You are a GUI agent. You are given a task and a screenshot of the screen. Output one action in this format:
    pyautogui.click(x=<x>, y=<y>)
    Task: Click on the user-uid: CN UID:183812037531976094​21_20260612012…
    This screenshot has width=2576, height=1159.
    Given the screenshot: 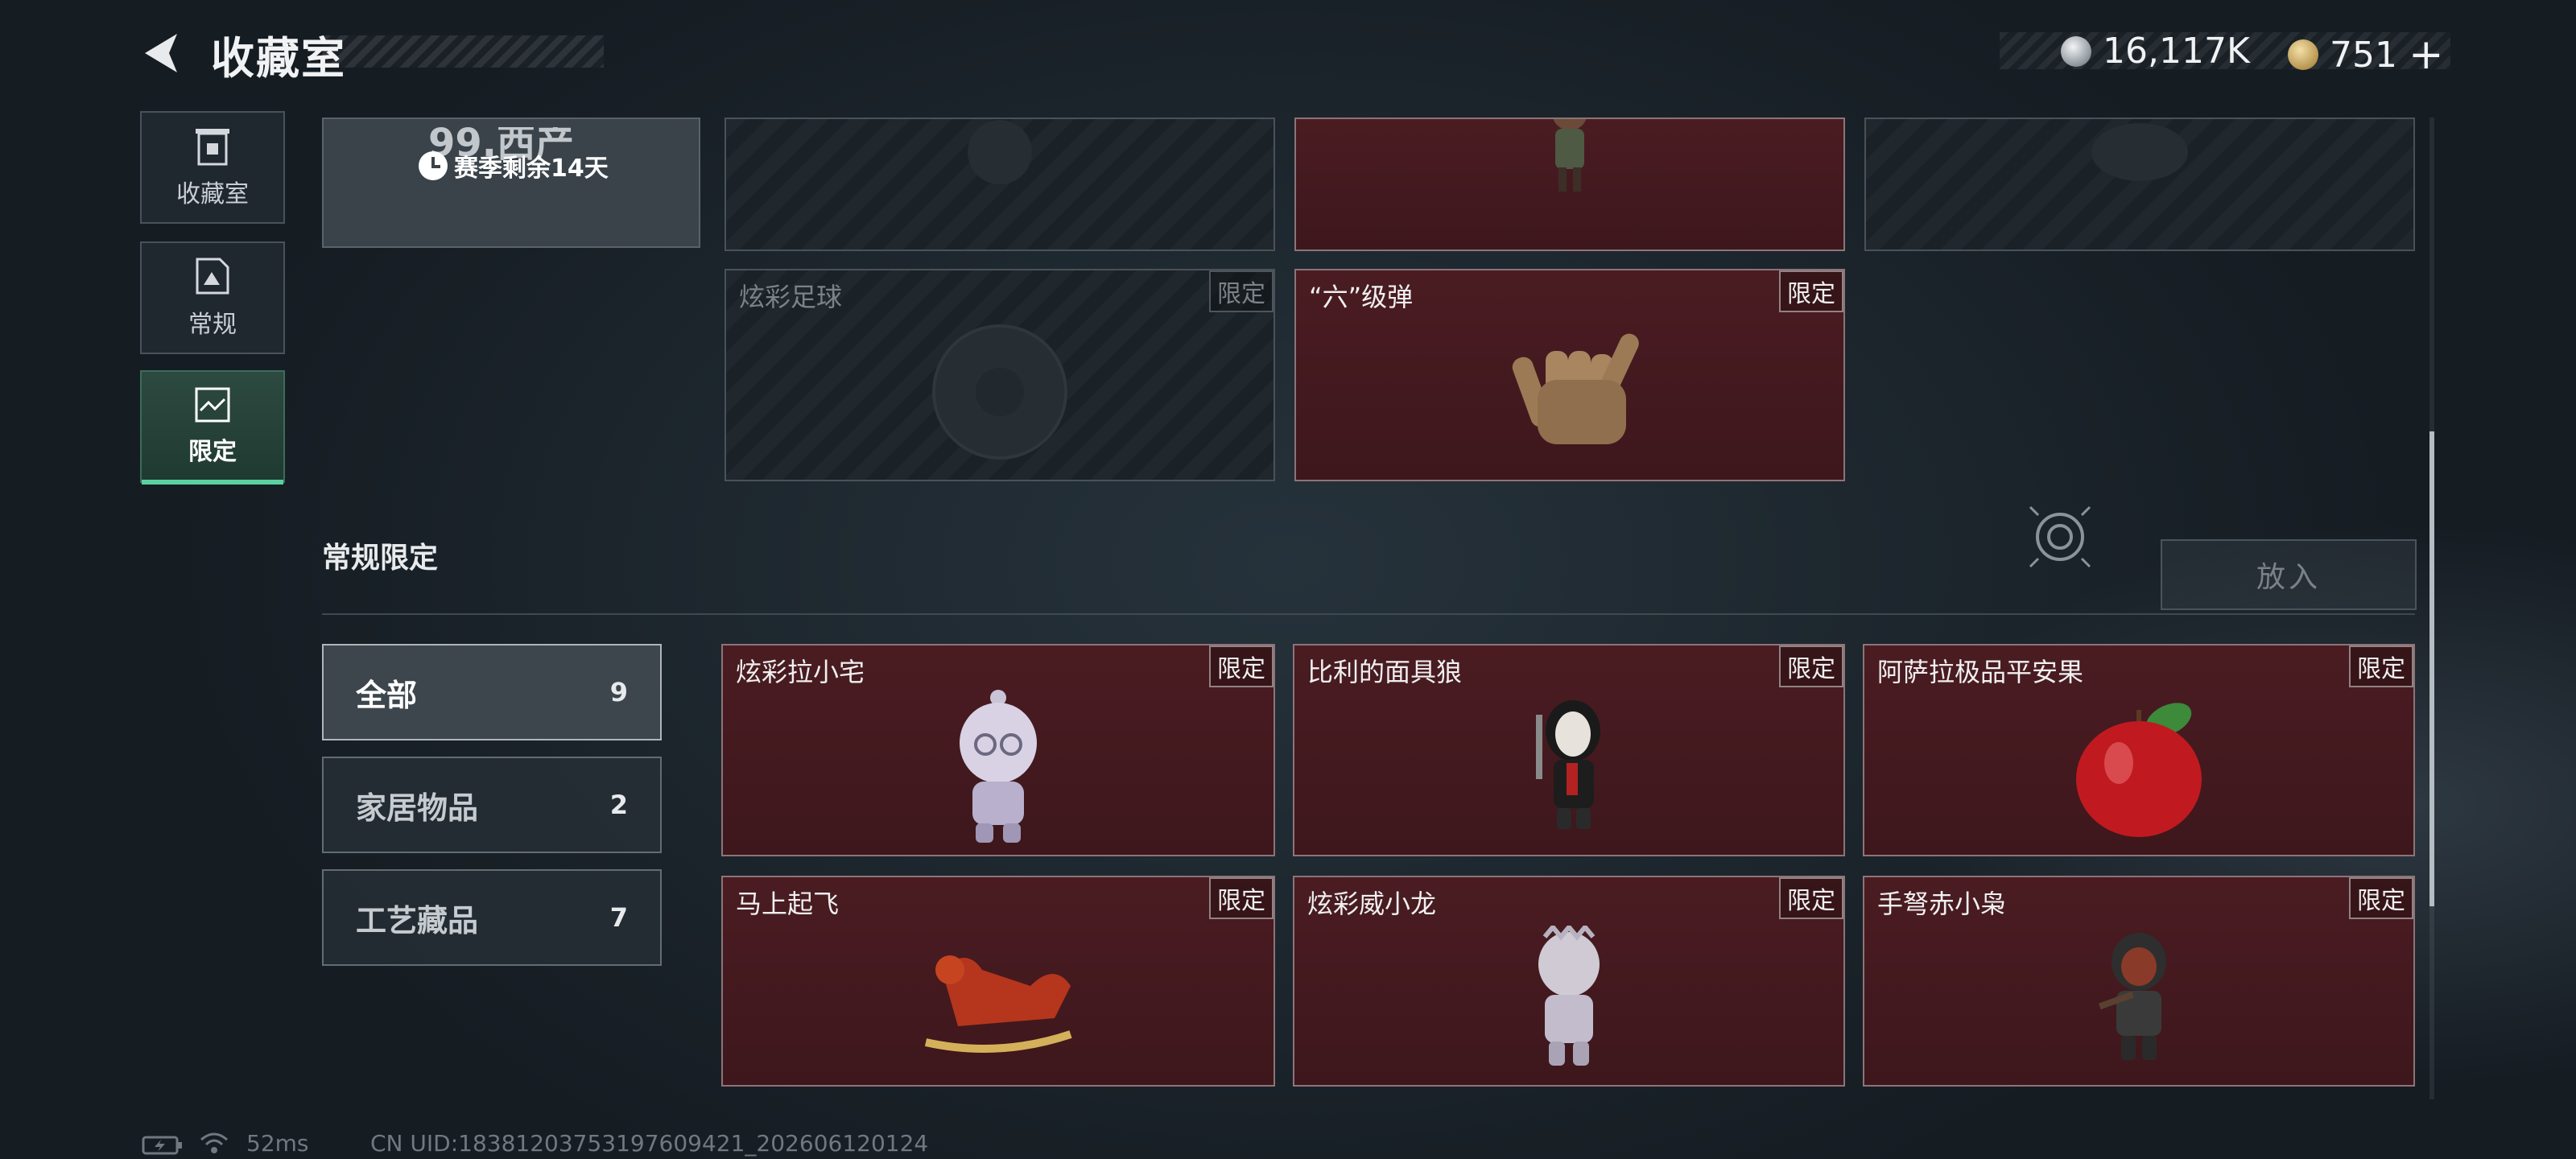 What is the action you would take?
    pyautogui.click(x=649, y=1143)
    